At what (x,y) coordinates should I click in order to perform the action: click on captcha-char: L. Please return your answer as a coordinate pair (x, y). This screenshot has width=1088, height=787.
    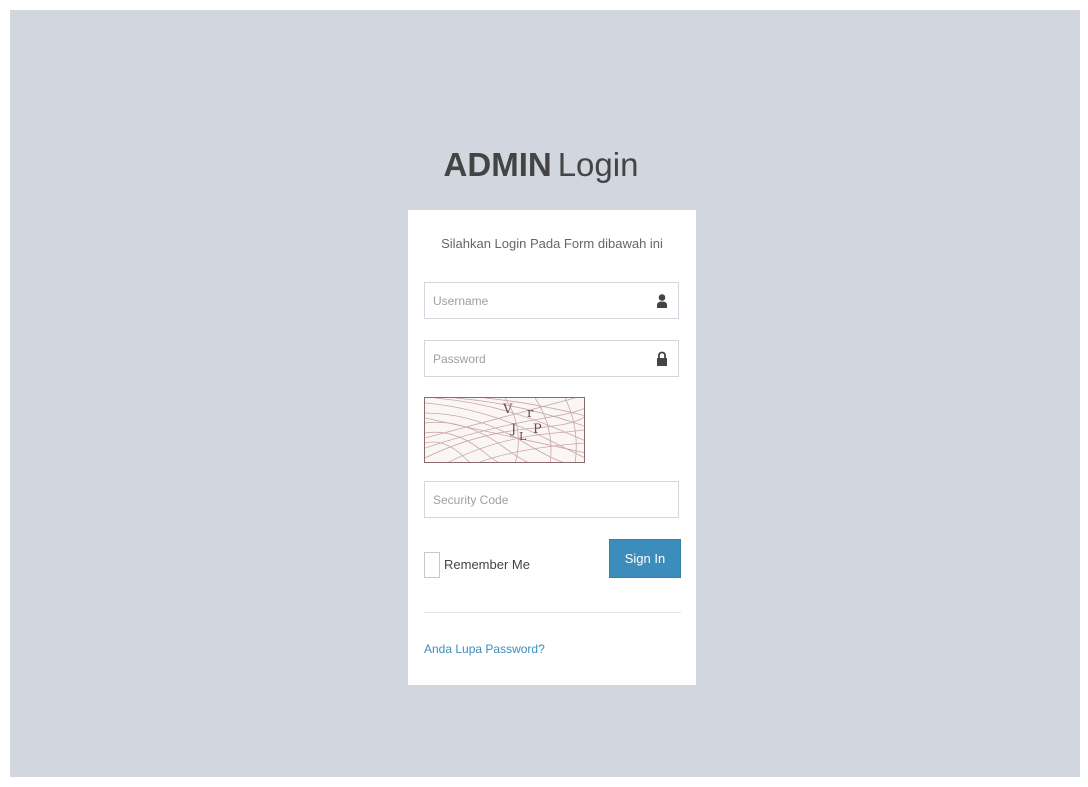
    Looking at the image, I should click on (523, 436).